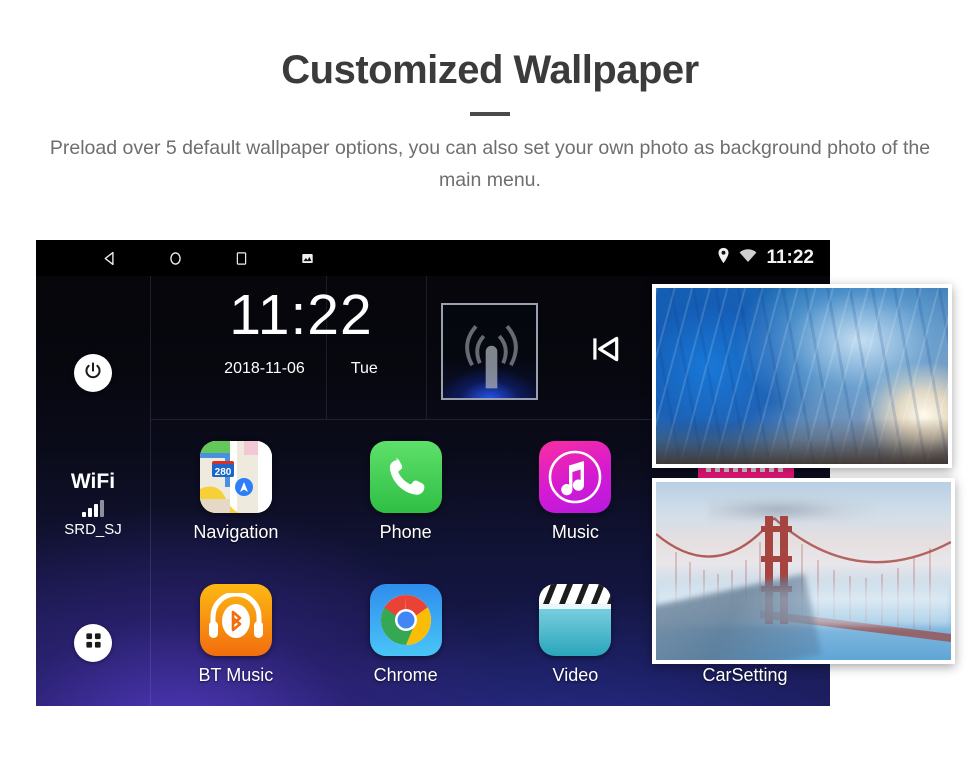  I want to click on app-music: Music, so click(576, 491).